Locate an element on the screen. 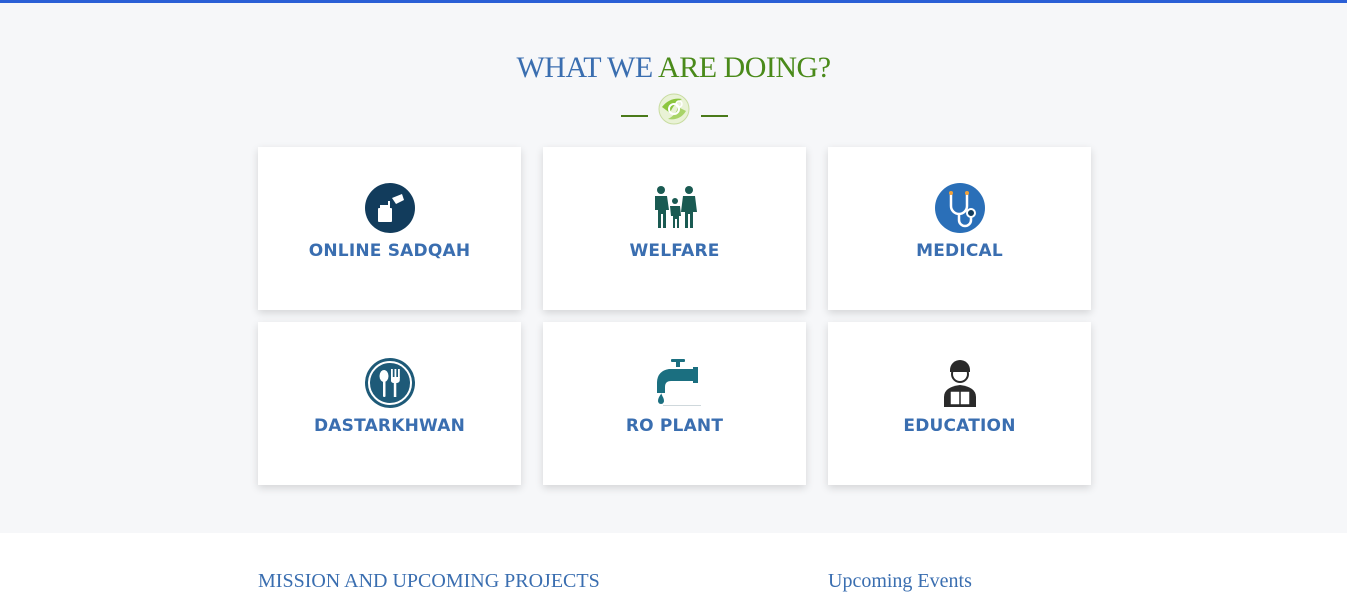  service-label: RO PLANT is located at coordinates (674, 426).